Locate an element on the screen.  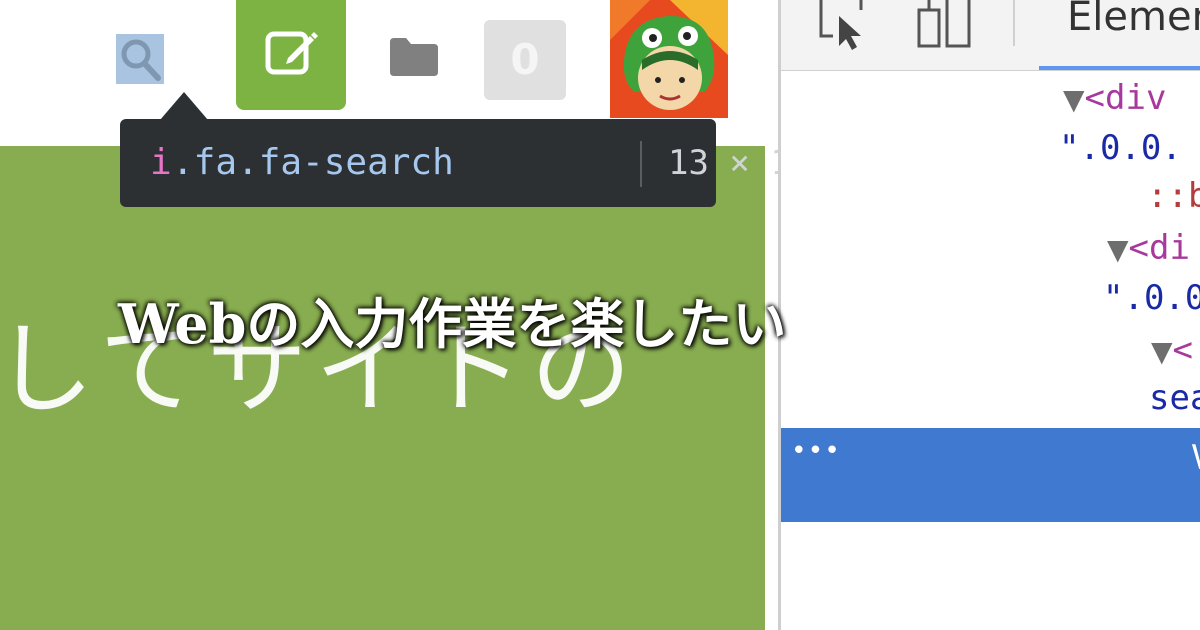
dom-pseudo: ::b is located at coordinates (1173, 196).